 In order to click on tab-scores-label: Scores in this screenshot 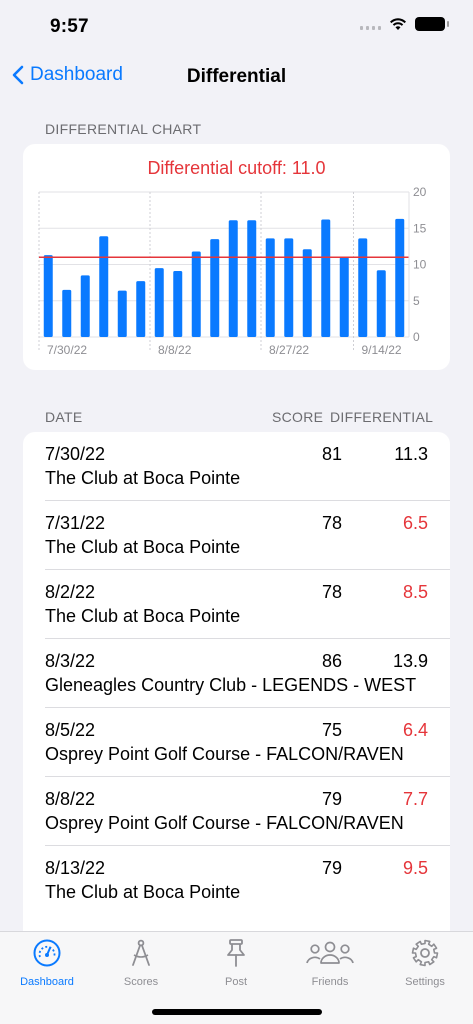, I will do `click(141, 982)`.